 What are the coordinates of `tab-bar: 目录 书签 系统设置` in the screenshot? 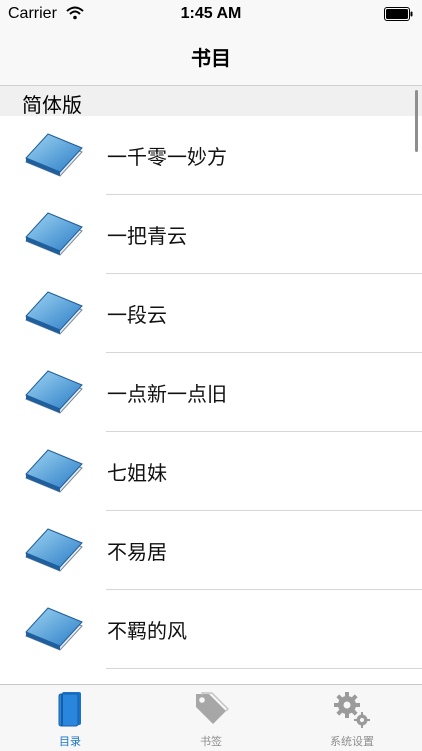 It's located at (211, 717).